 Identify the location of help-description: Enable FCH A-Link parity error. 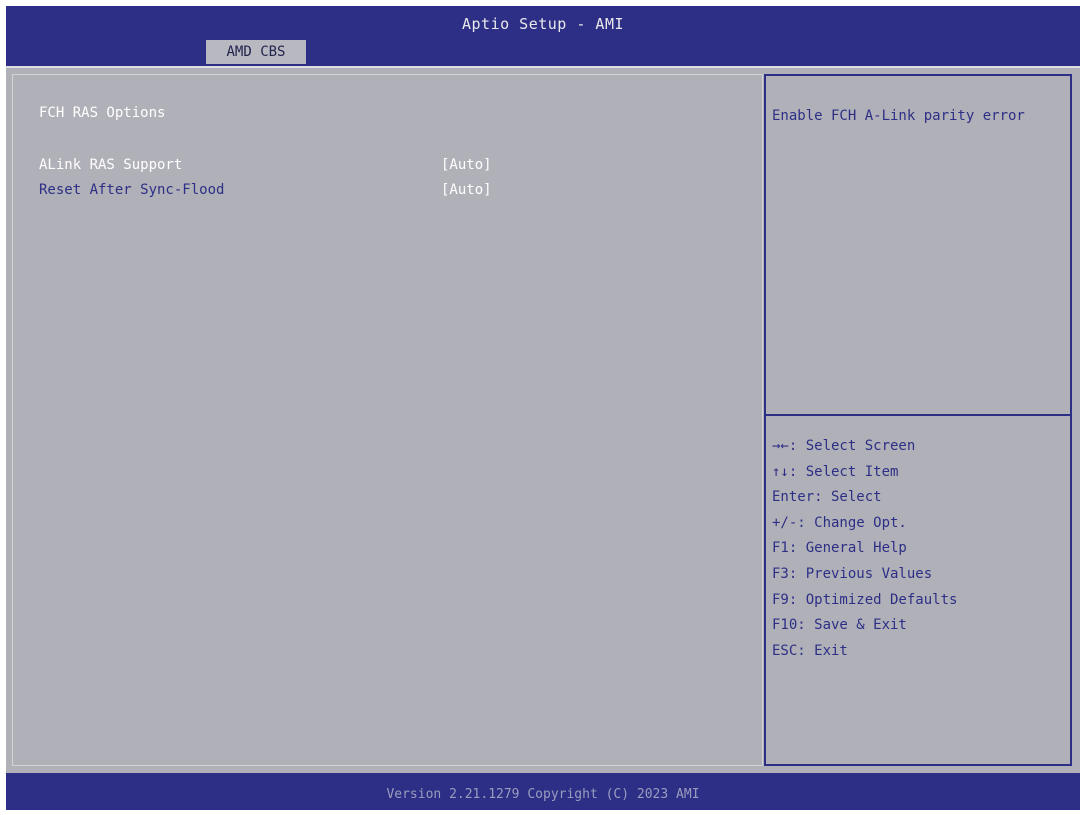
(898, 116).